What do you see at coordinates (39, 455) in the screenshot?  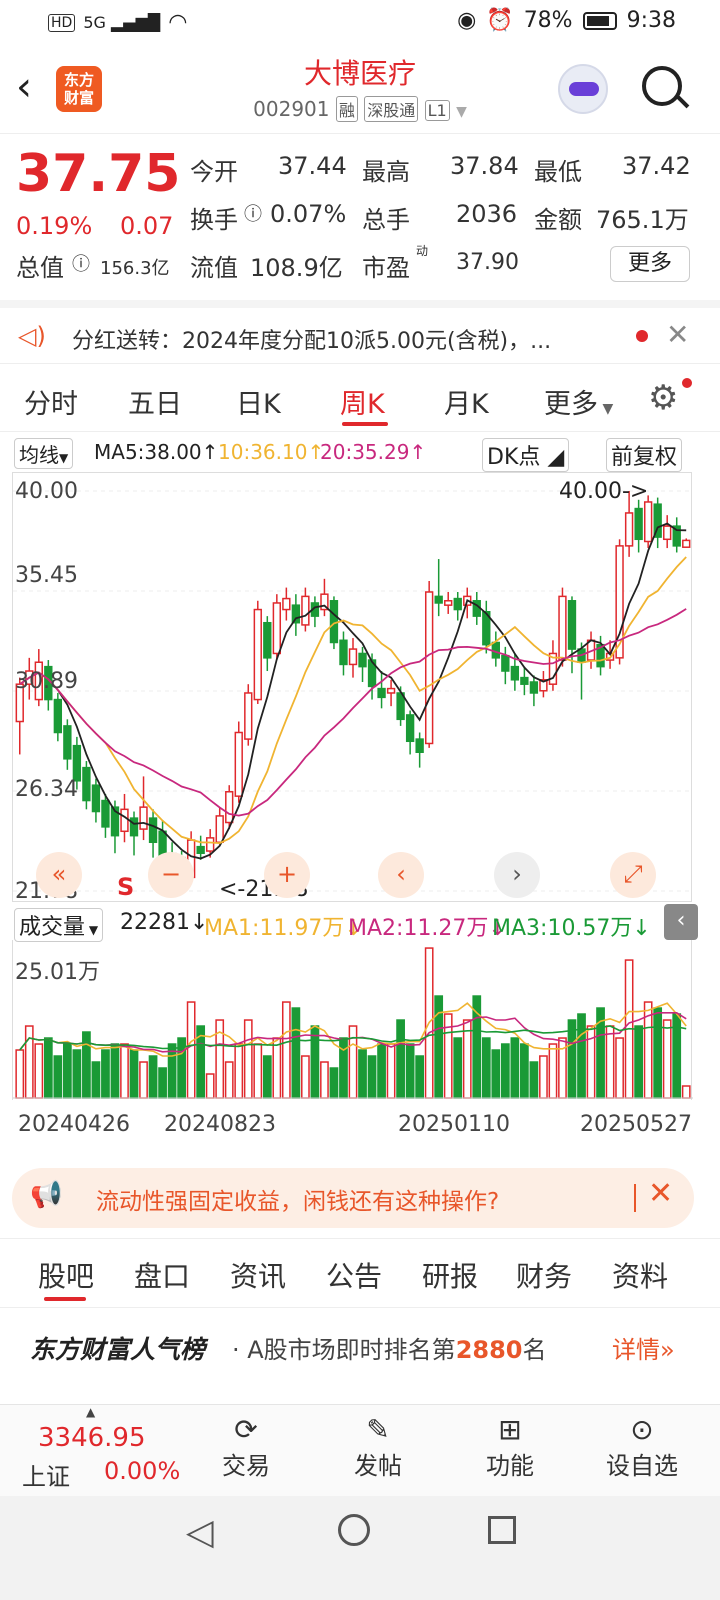 I see `indicator-select-label: 均线` at bounding box center [39, 455].